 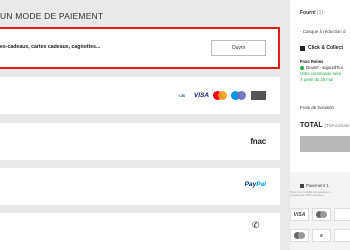 I want to click on product-line: - Casque à réduction d, so click(x=323, y=31).